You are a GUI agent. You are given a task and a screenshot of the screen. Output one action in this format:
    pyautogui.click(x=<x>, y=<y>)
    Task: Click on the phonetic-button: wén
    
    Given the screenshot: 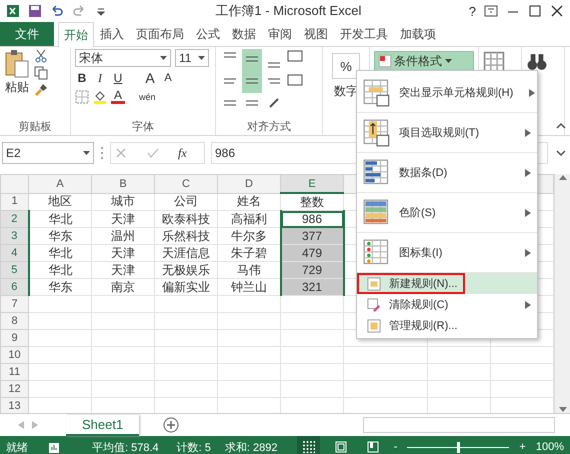 What is the action you would take?
    pyautogui.click(x=147, y=97)
    